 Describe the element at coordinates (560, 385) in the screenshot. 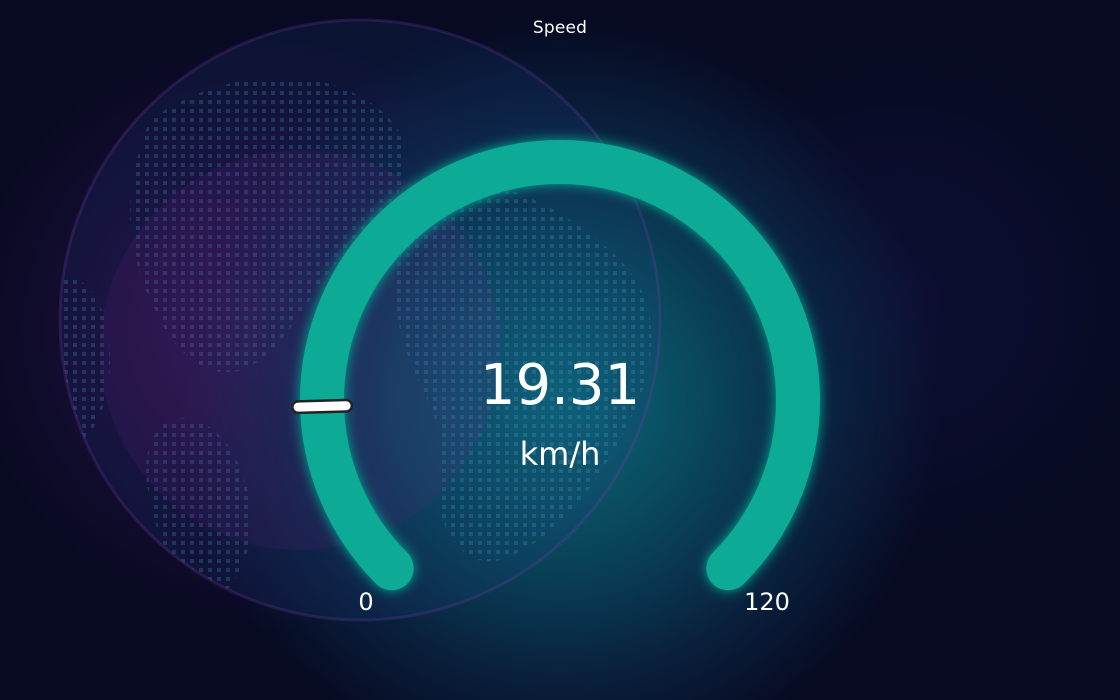

I see `gauge-value: 19.31` at that location.